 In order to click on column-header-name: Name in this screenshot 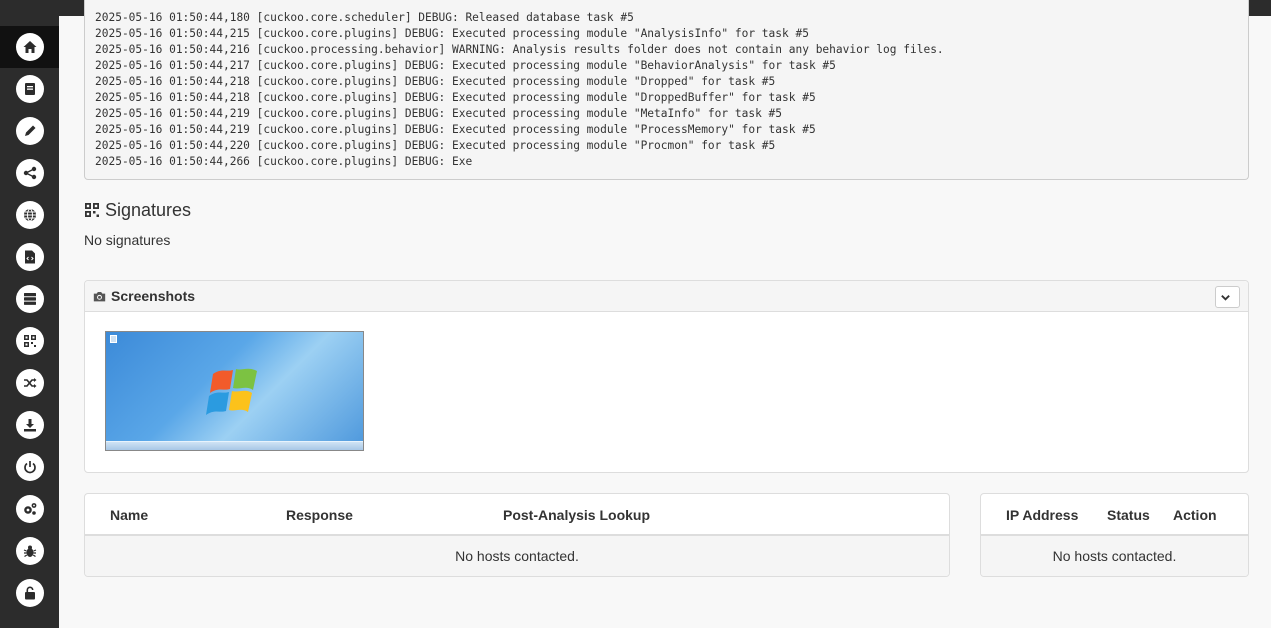, I will do `click(129, 515)`.